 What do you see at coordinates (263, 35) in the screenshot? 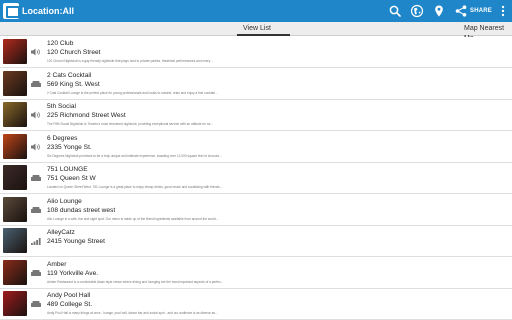
I see `selected-tab-indicator` at bounding box center [263, 35].